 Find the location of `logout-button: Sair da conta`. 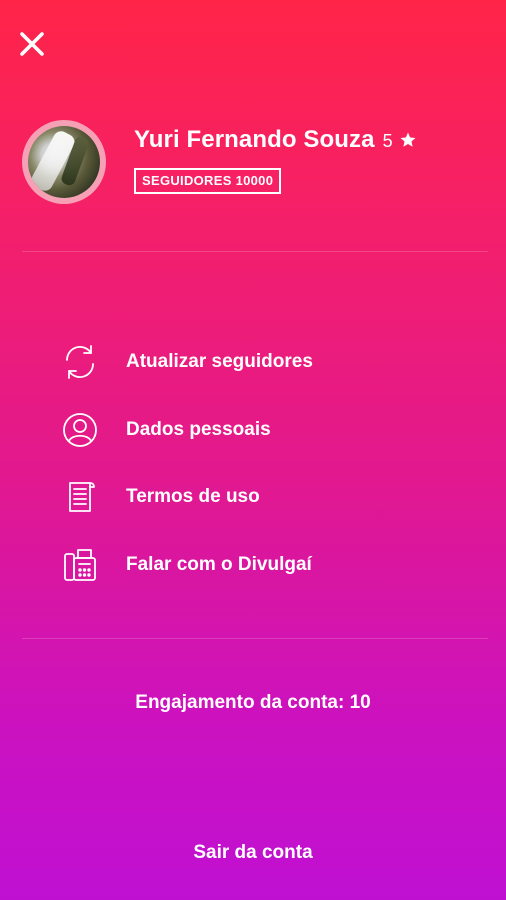

logout-button: Sair da conta is located at coordinates (253, 853).